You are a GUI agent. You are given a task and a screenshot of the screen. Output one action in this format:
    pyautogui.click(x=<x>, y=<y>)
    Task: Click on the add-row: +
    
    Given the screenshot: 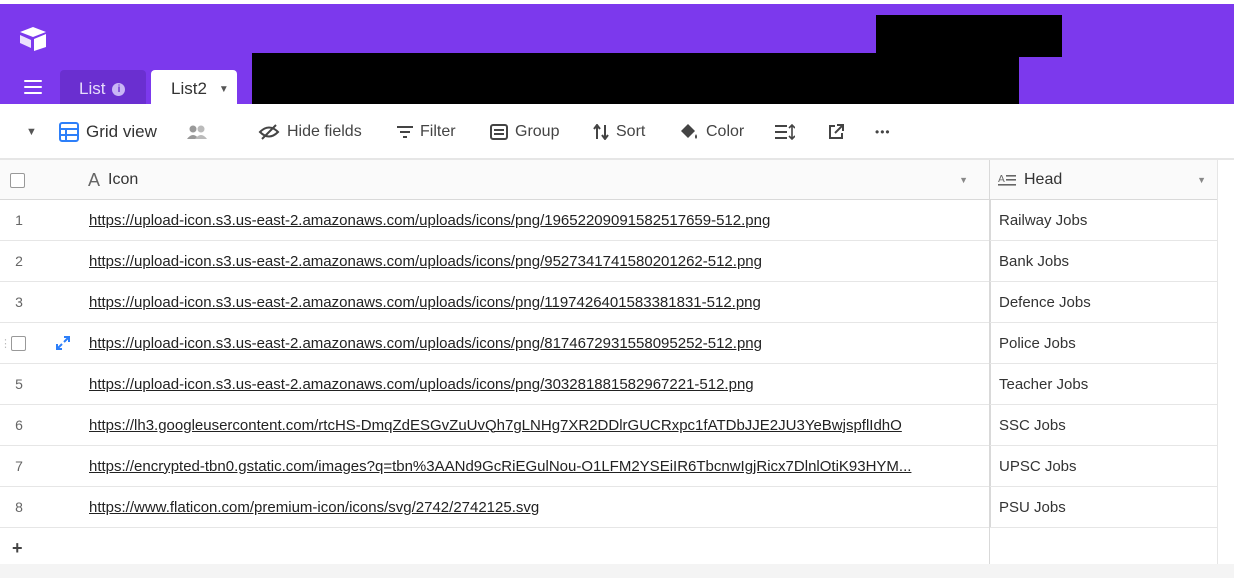 What is the action you would take?
    pyautogui.click(x=609, y=548)
    